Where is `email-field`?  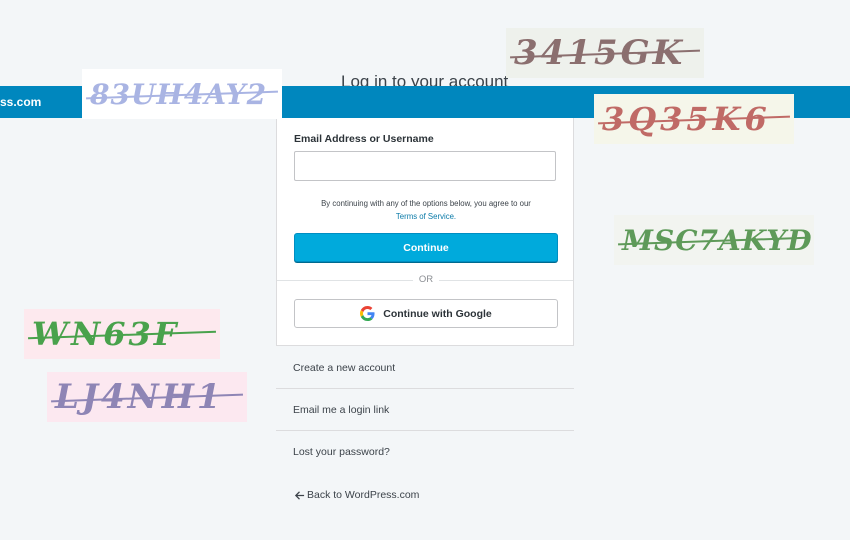 email-field is located at coordinates (425, 166).